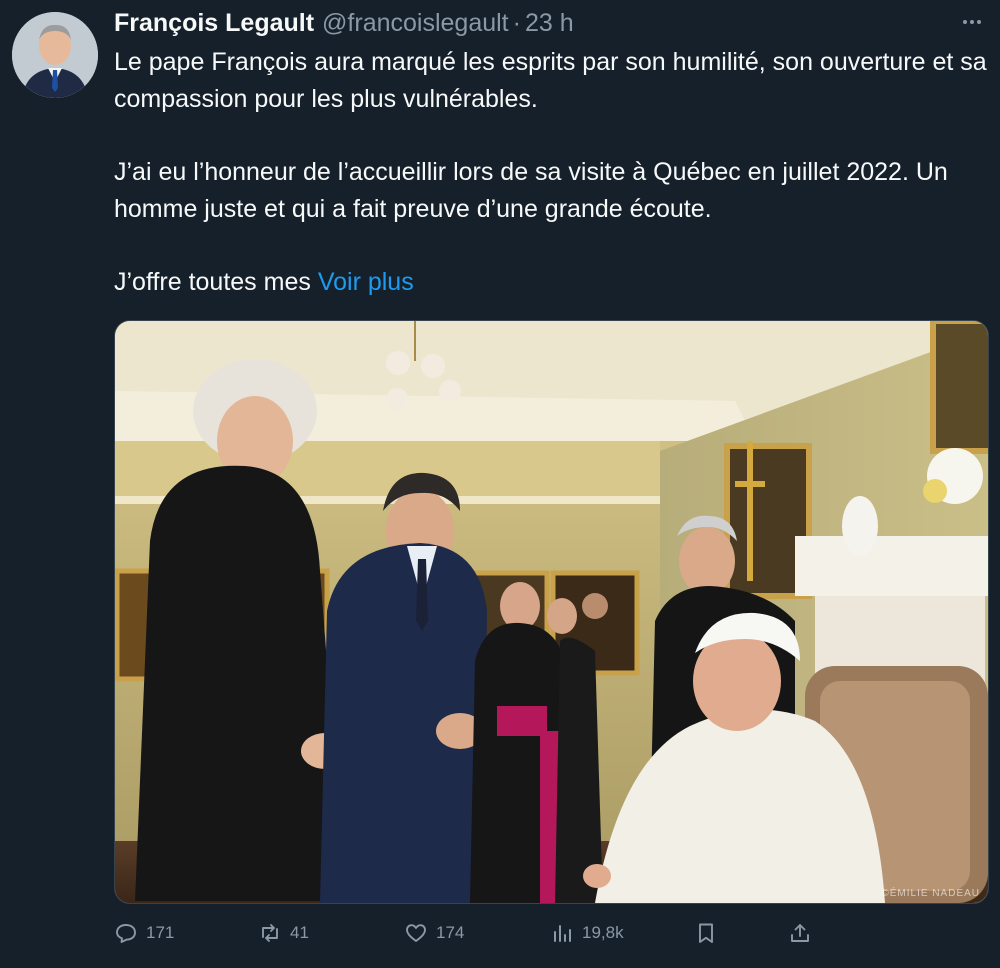 The height and width of the screenshot is (968, 1000). I want to click on photo-credit: ©ÉMILIE NADEAU, so click(930, 893).